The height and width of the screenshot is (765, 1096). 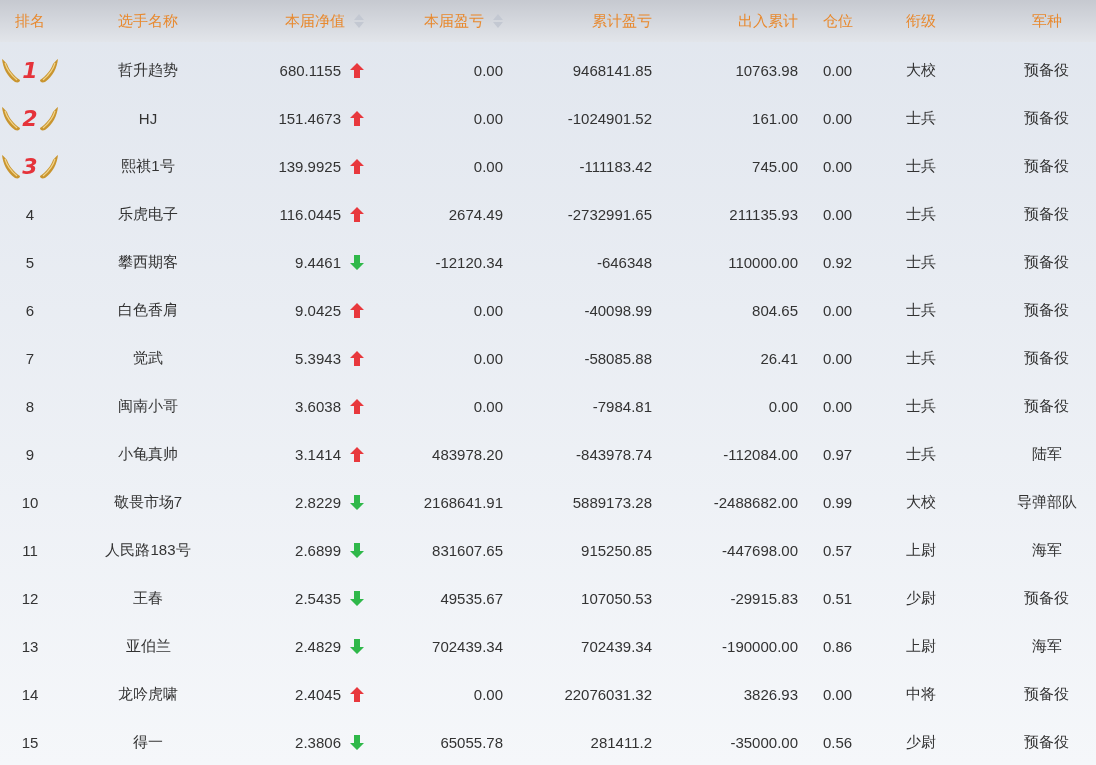 What do you see at coordinates (837, 502) in the screenshot?
I see `table-cell: 0.99` at bounding box center [837, 502].